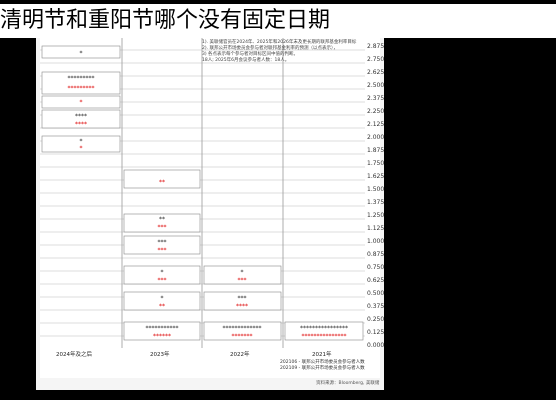 The width and height of the screenshot is (556, 400). What do you see at coordinates (376, 189) in the screenshot?
I see `y-tick: 1.500` at bounding box center [376, 189].